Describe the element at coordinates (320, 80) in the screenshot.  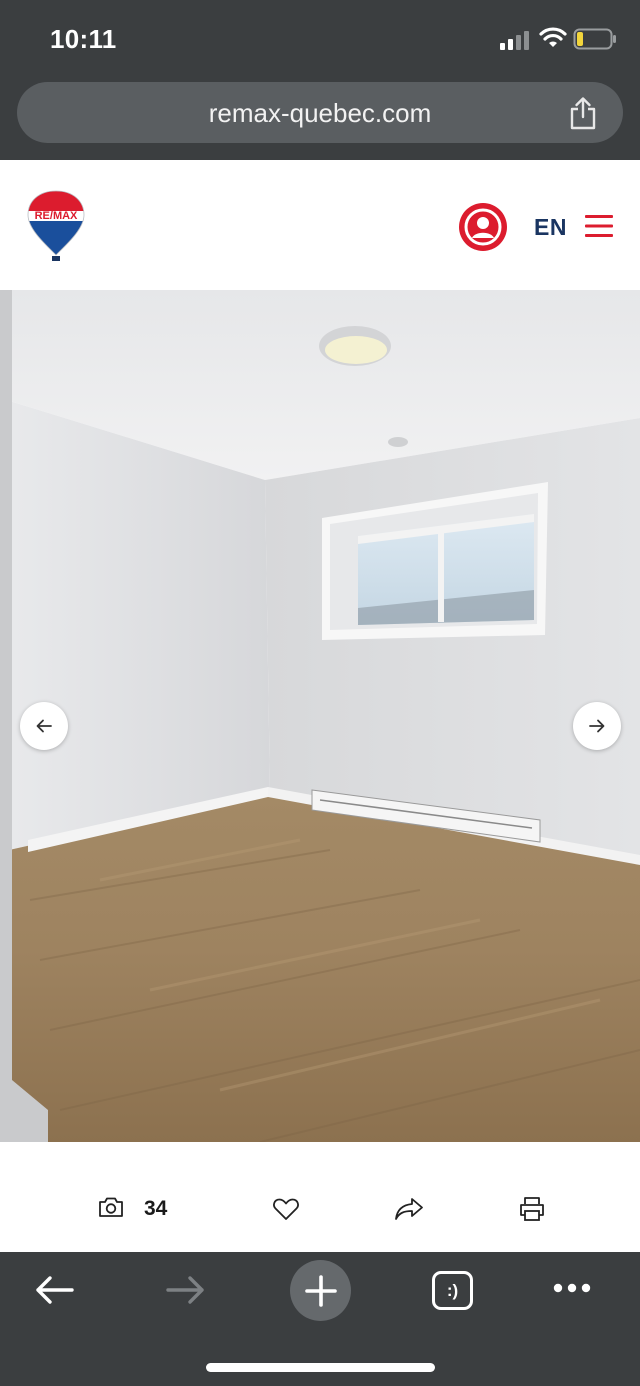
I see `browser-top-chrome: 10:11 remax-quebec.com` at that location.